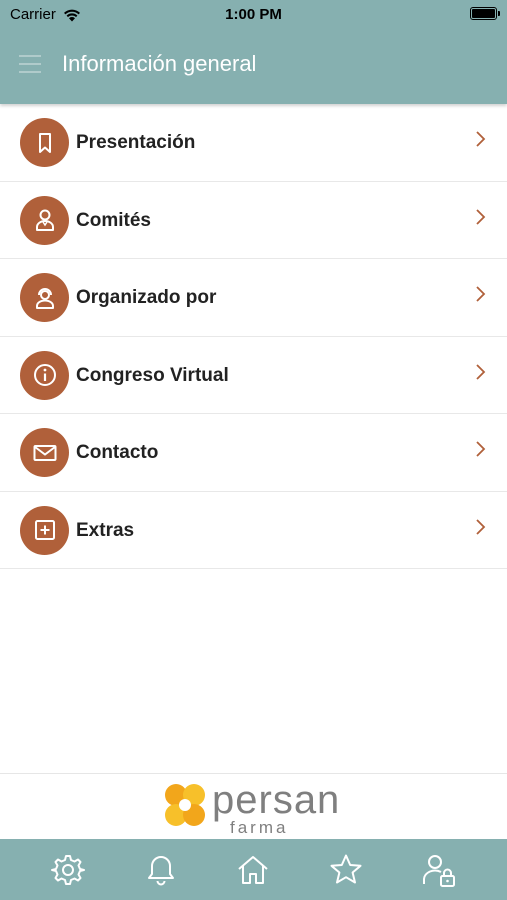 The height and width of the screenshot is (900, 507). Describe the element at coordinates (253, 375) in the screenshot. I see `menu-item-congreso-virtual: Congreso Virtual` at that location.